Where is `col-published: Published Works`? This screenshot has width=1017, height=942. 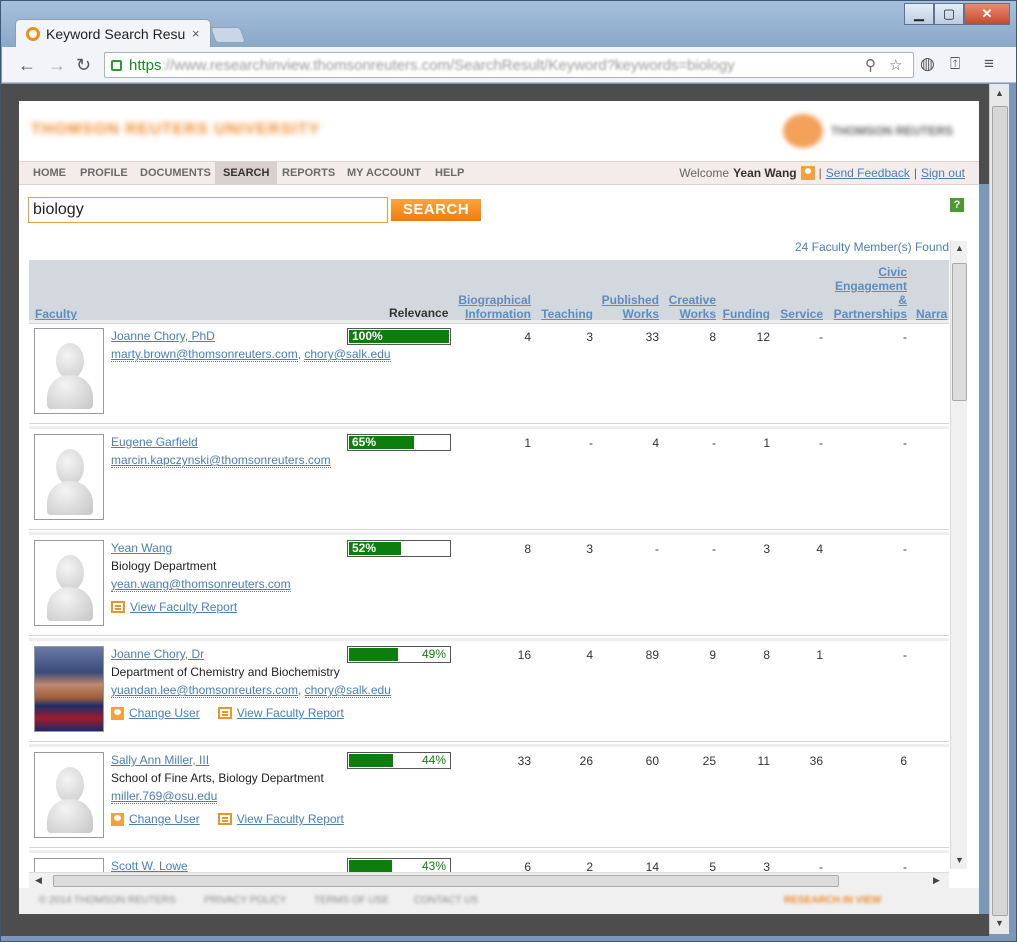 col-published: Published Works is located at coordinates (630, 307).